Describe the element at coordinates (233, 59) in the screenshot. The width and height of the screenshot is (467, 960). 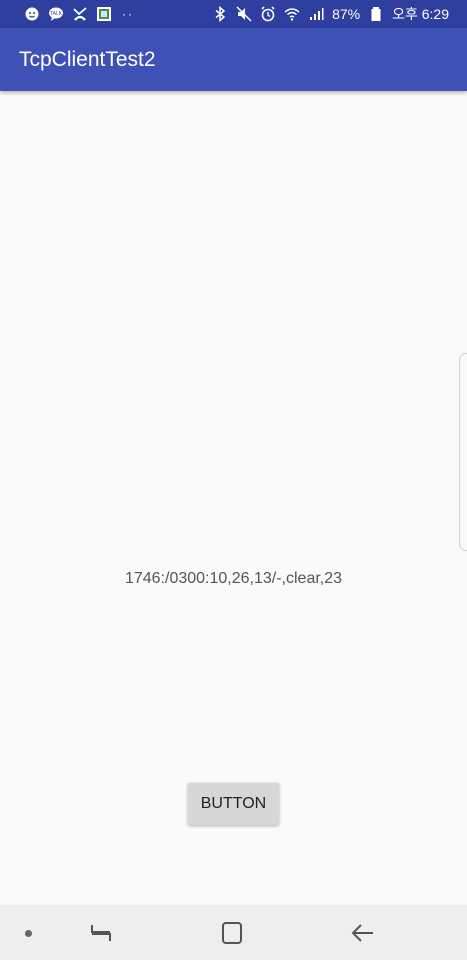
I see `app-bar: TcpClientTest2` at that location.